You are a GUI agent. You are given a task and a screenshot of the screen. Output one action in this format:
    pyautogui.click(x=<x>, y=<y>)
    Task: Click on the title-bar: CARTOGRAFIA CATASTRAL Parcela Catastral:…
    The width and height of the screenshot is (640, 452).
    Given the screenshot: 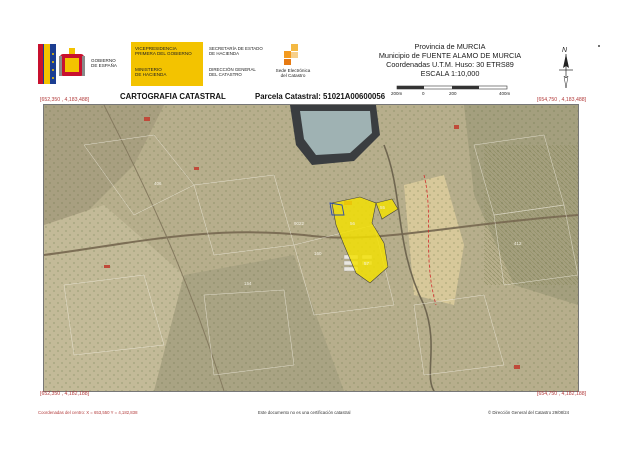 What is the action you would take?
    pyautogui.click(x=310, y=97)
    